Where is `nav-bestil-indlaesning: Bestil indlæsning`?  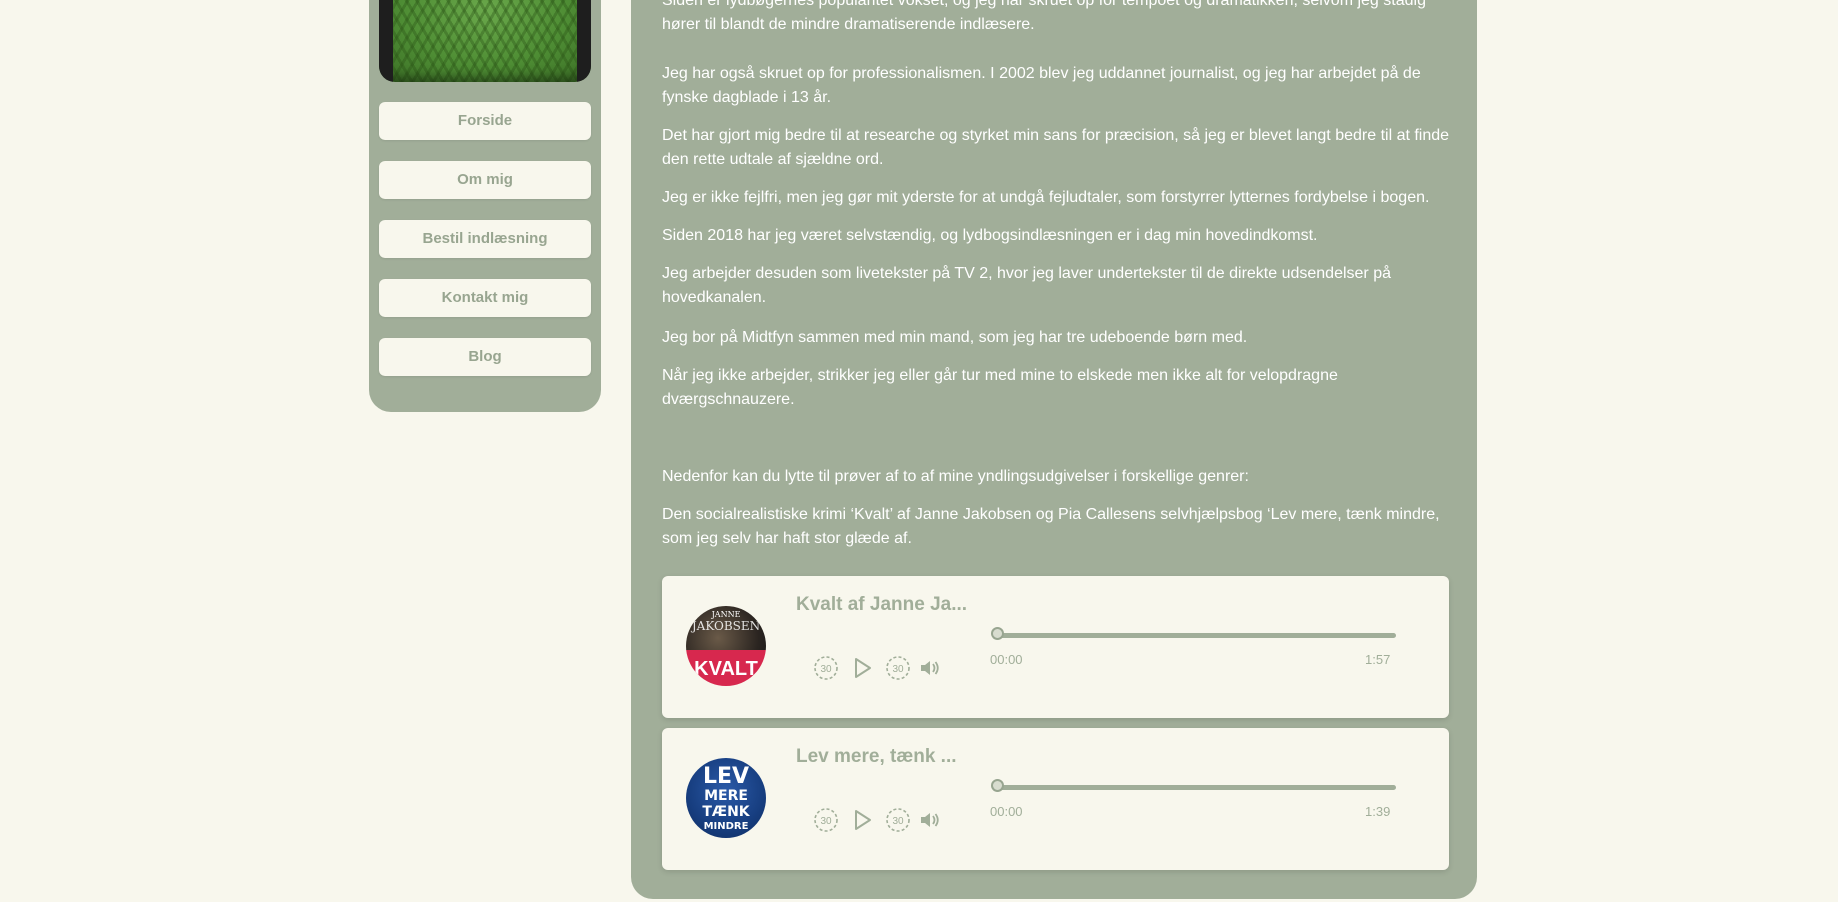 nav-bestil-indlaesning: Bestil indlæsning is located at coordinates (485, 239).